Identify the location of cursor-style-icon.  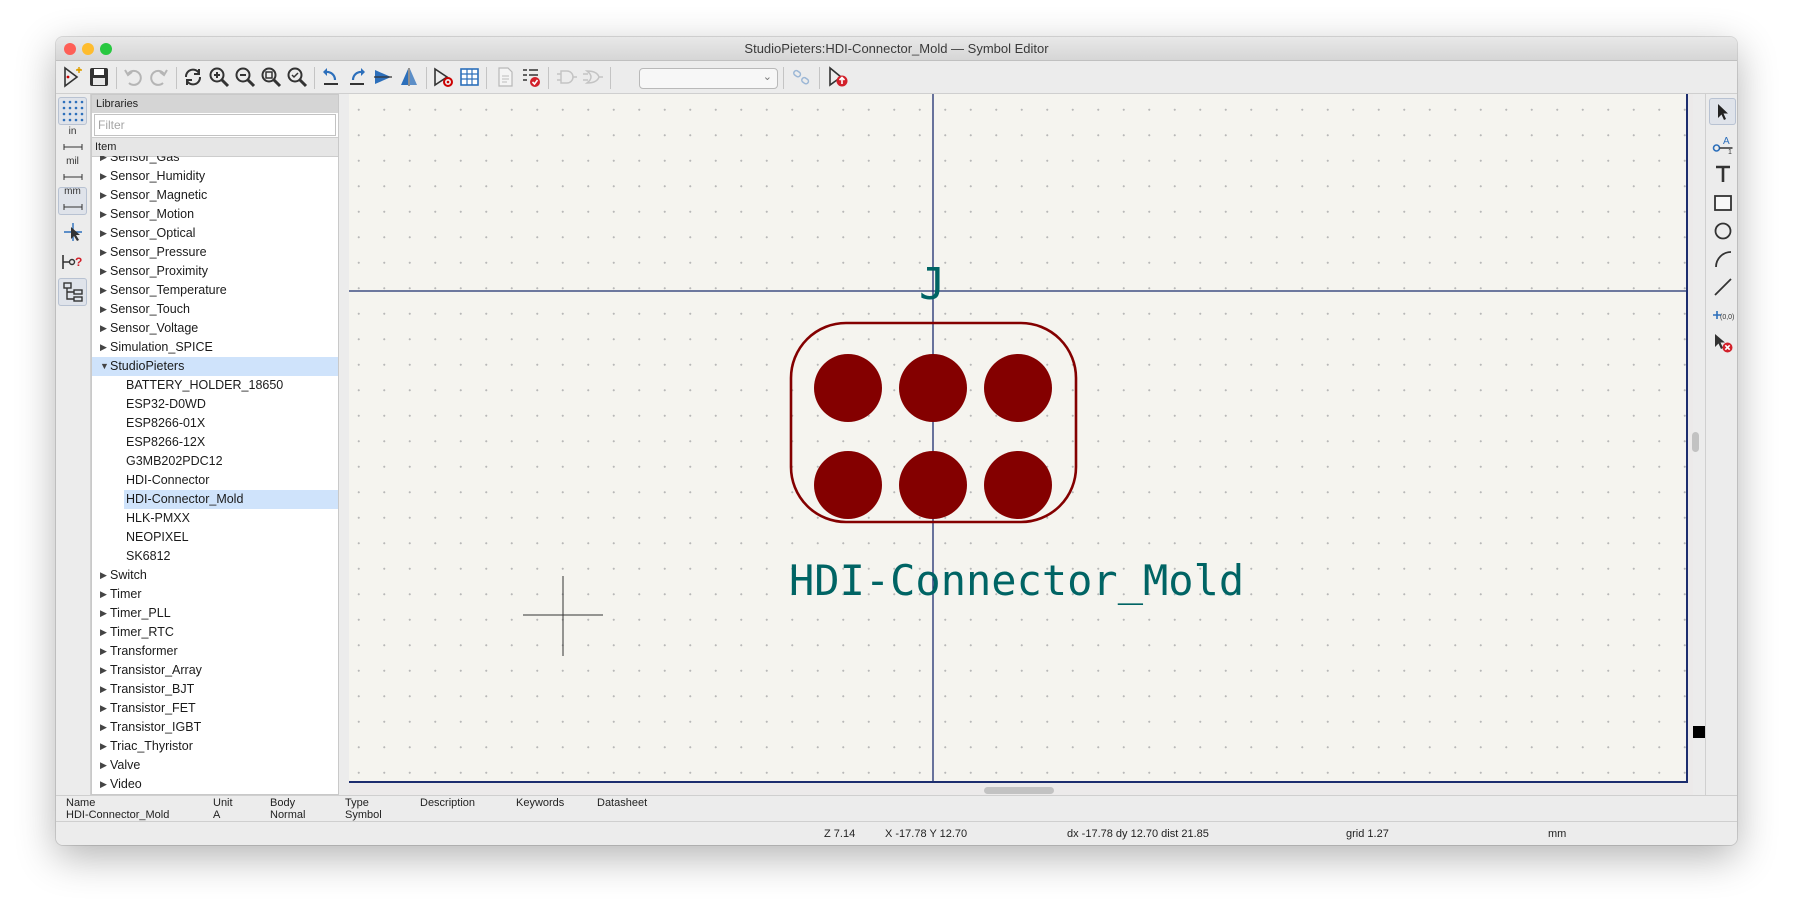
(72, 232).